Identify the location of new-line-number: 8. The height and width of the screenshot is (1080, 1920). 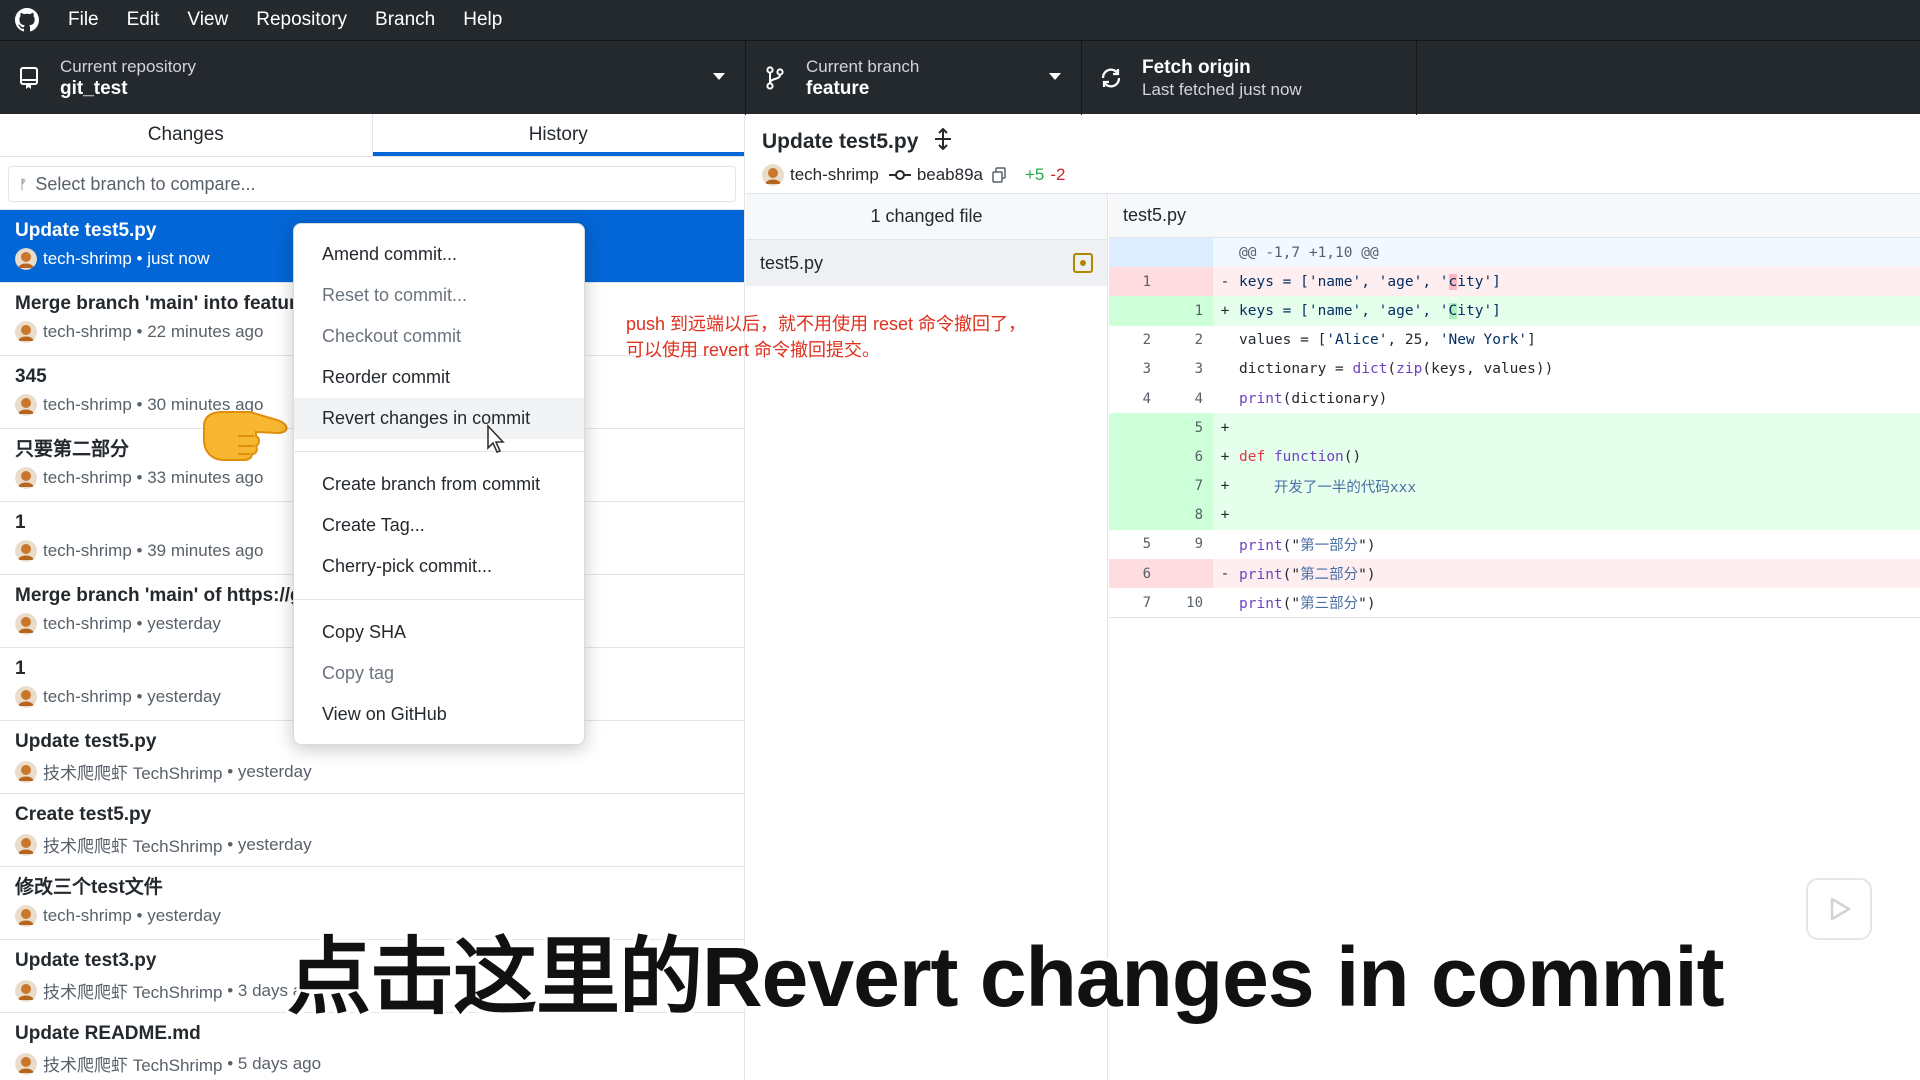
(1187, 515).